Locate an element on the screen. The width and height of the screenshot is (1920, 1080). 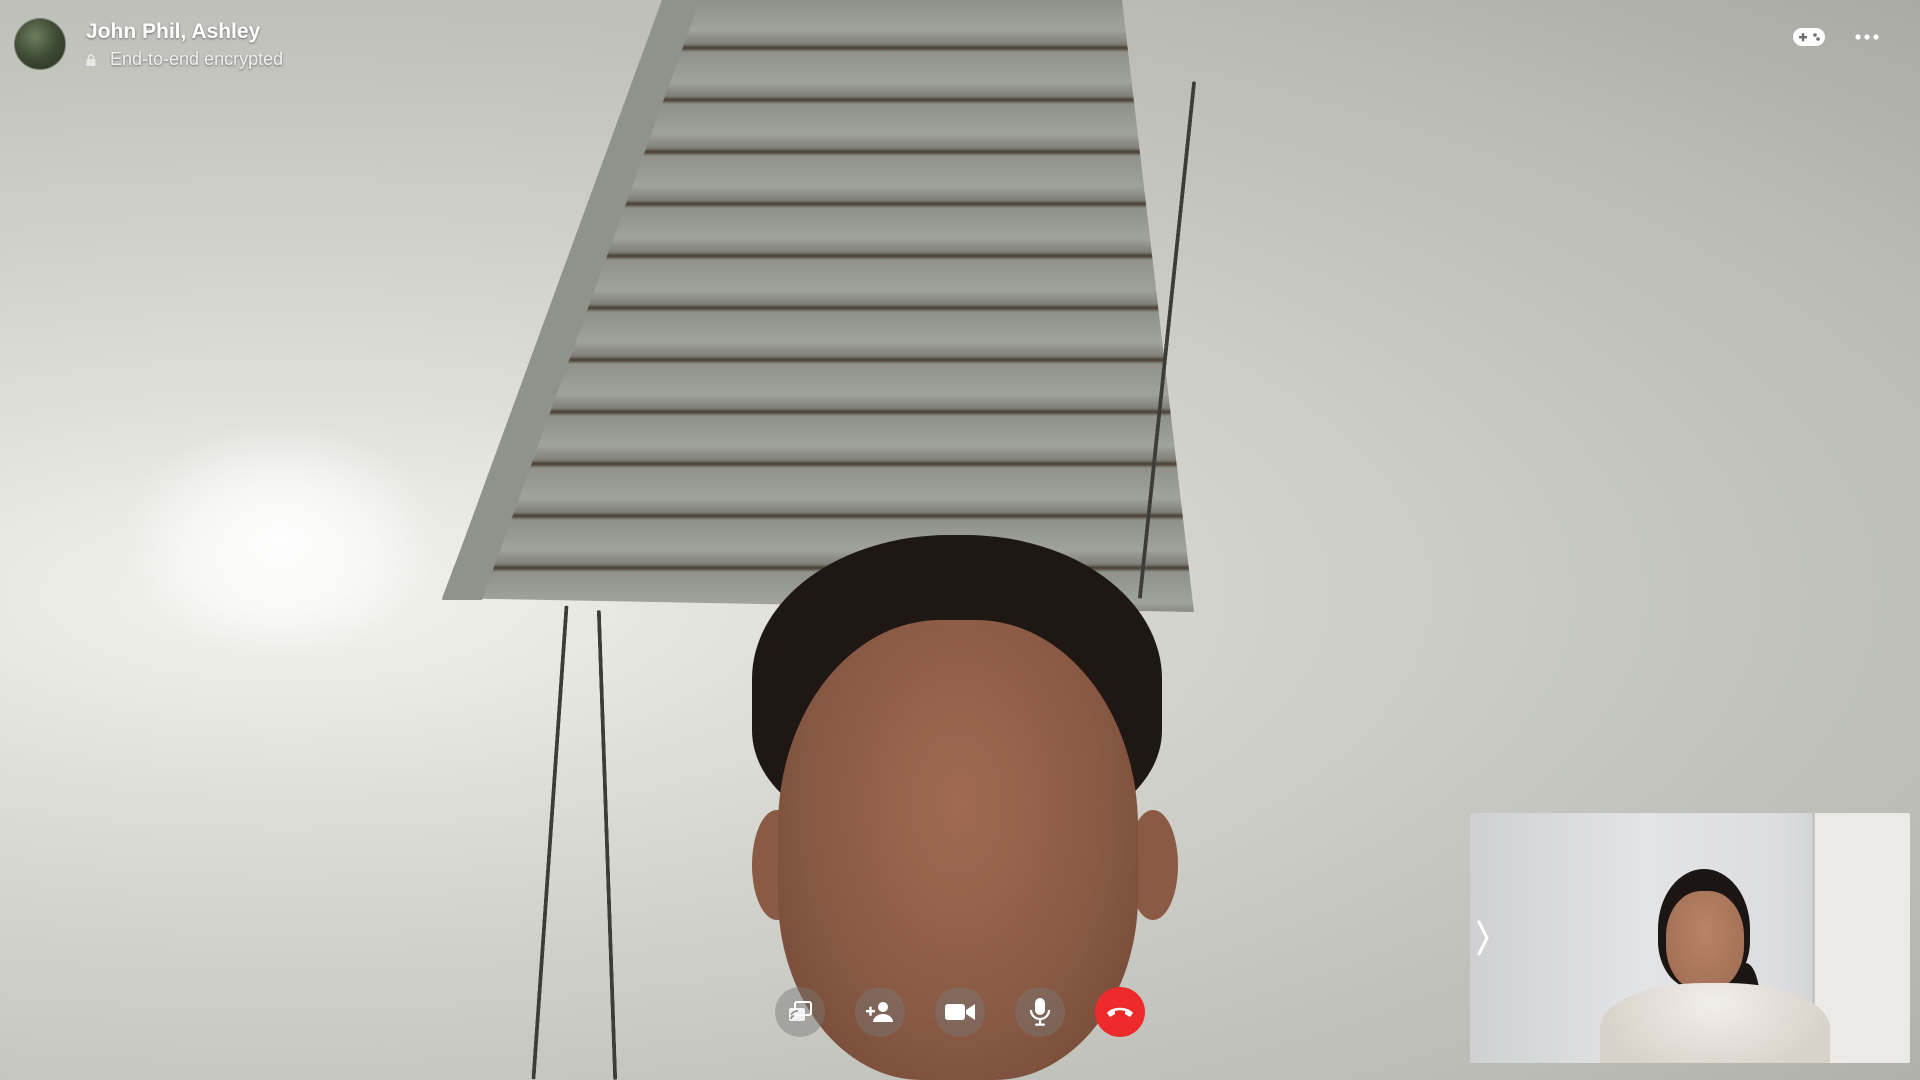
effects-button is located at coordinates (1809, 37).